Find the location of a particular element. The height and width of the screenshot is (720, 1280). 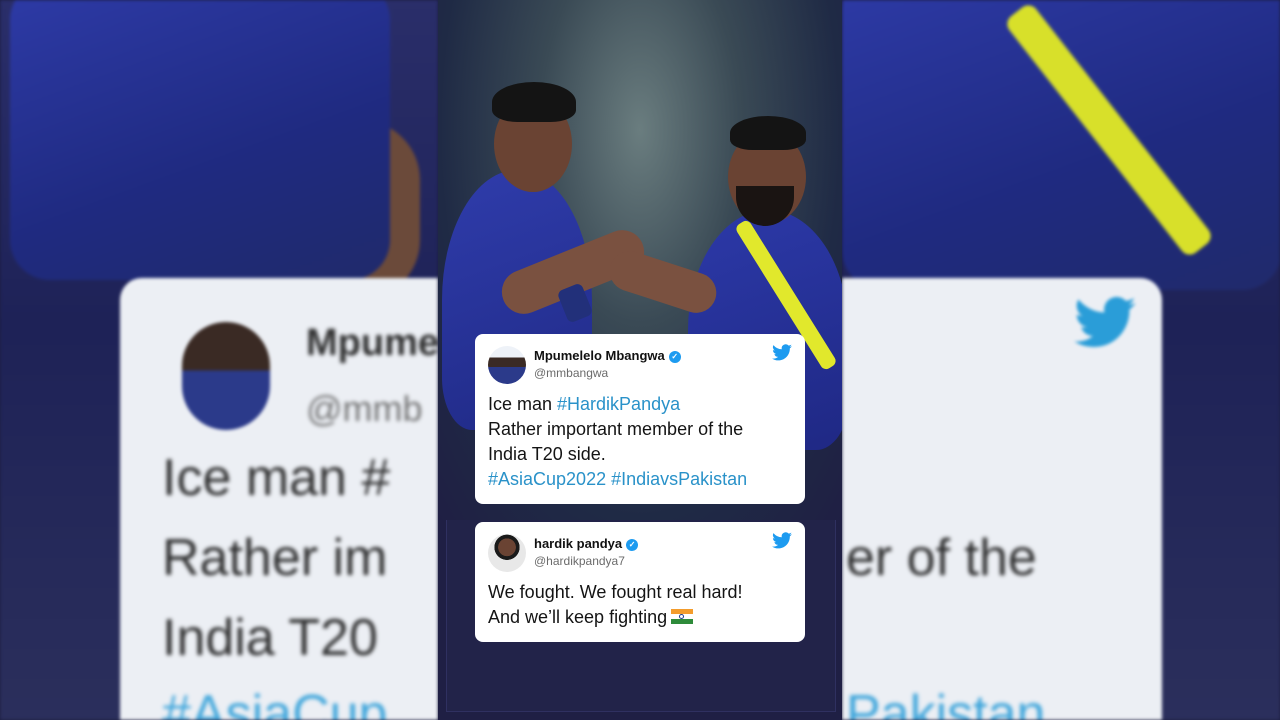

author-name-text: hardik pandya is located at coordinates (578, 543).